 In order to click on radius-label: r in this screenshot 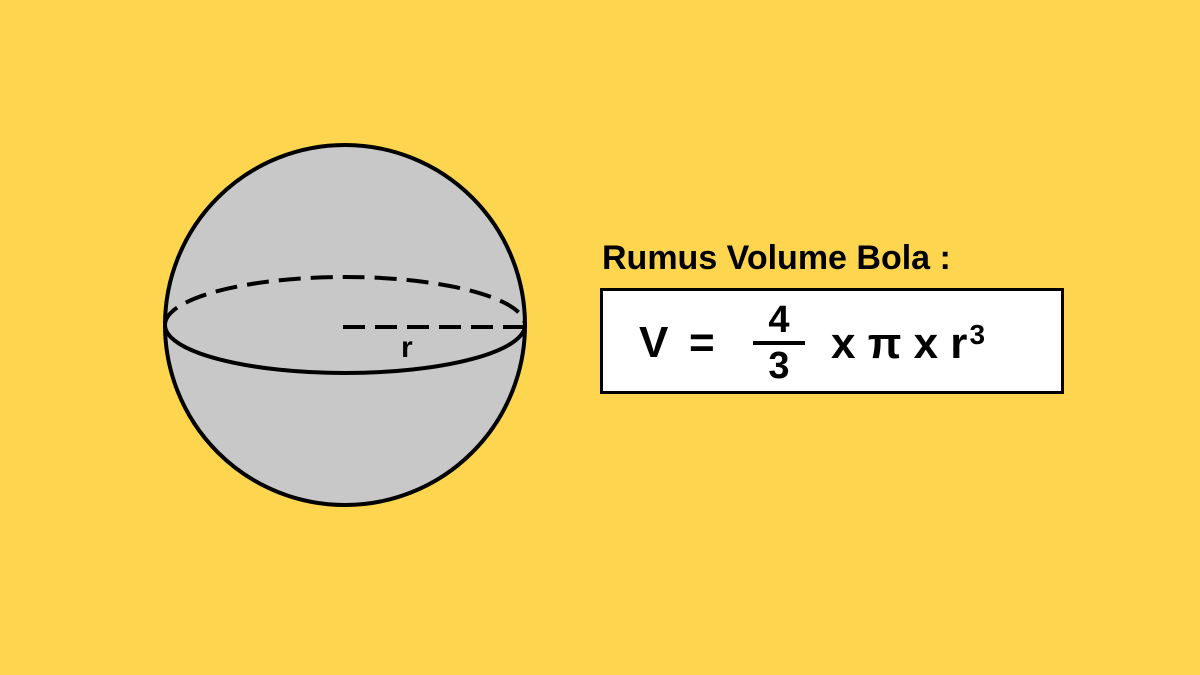, I will do `click(407, 347)`.